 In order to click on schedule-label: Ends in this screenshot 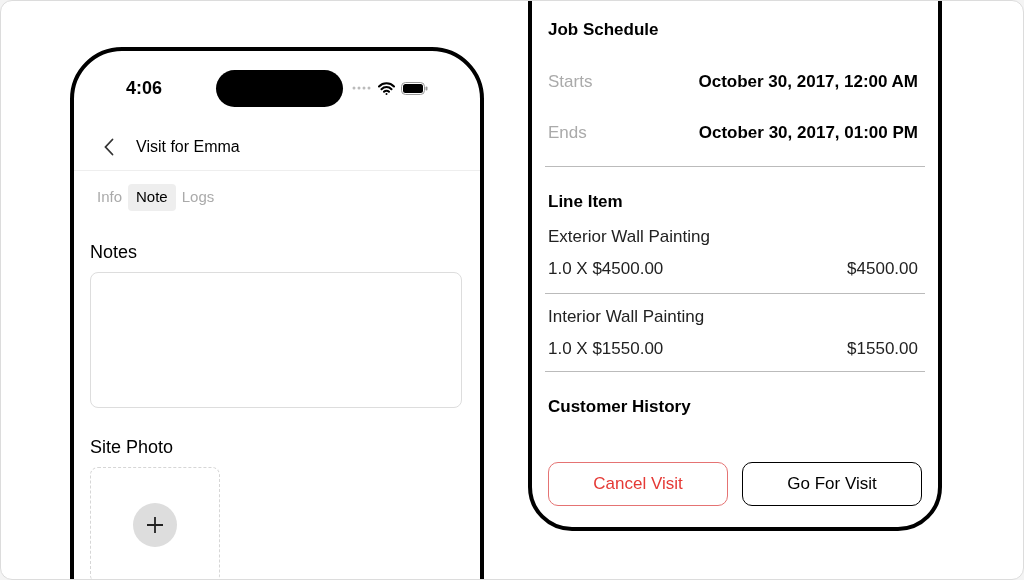, I will do `click(567, 133)`.